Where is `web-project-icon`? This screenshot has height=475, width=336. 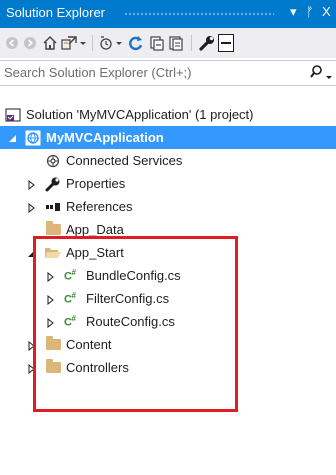
web-project-icon is located at coordinates (33, 138).